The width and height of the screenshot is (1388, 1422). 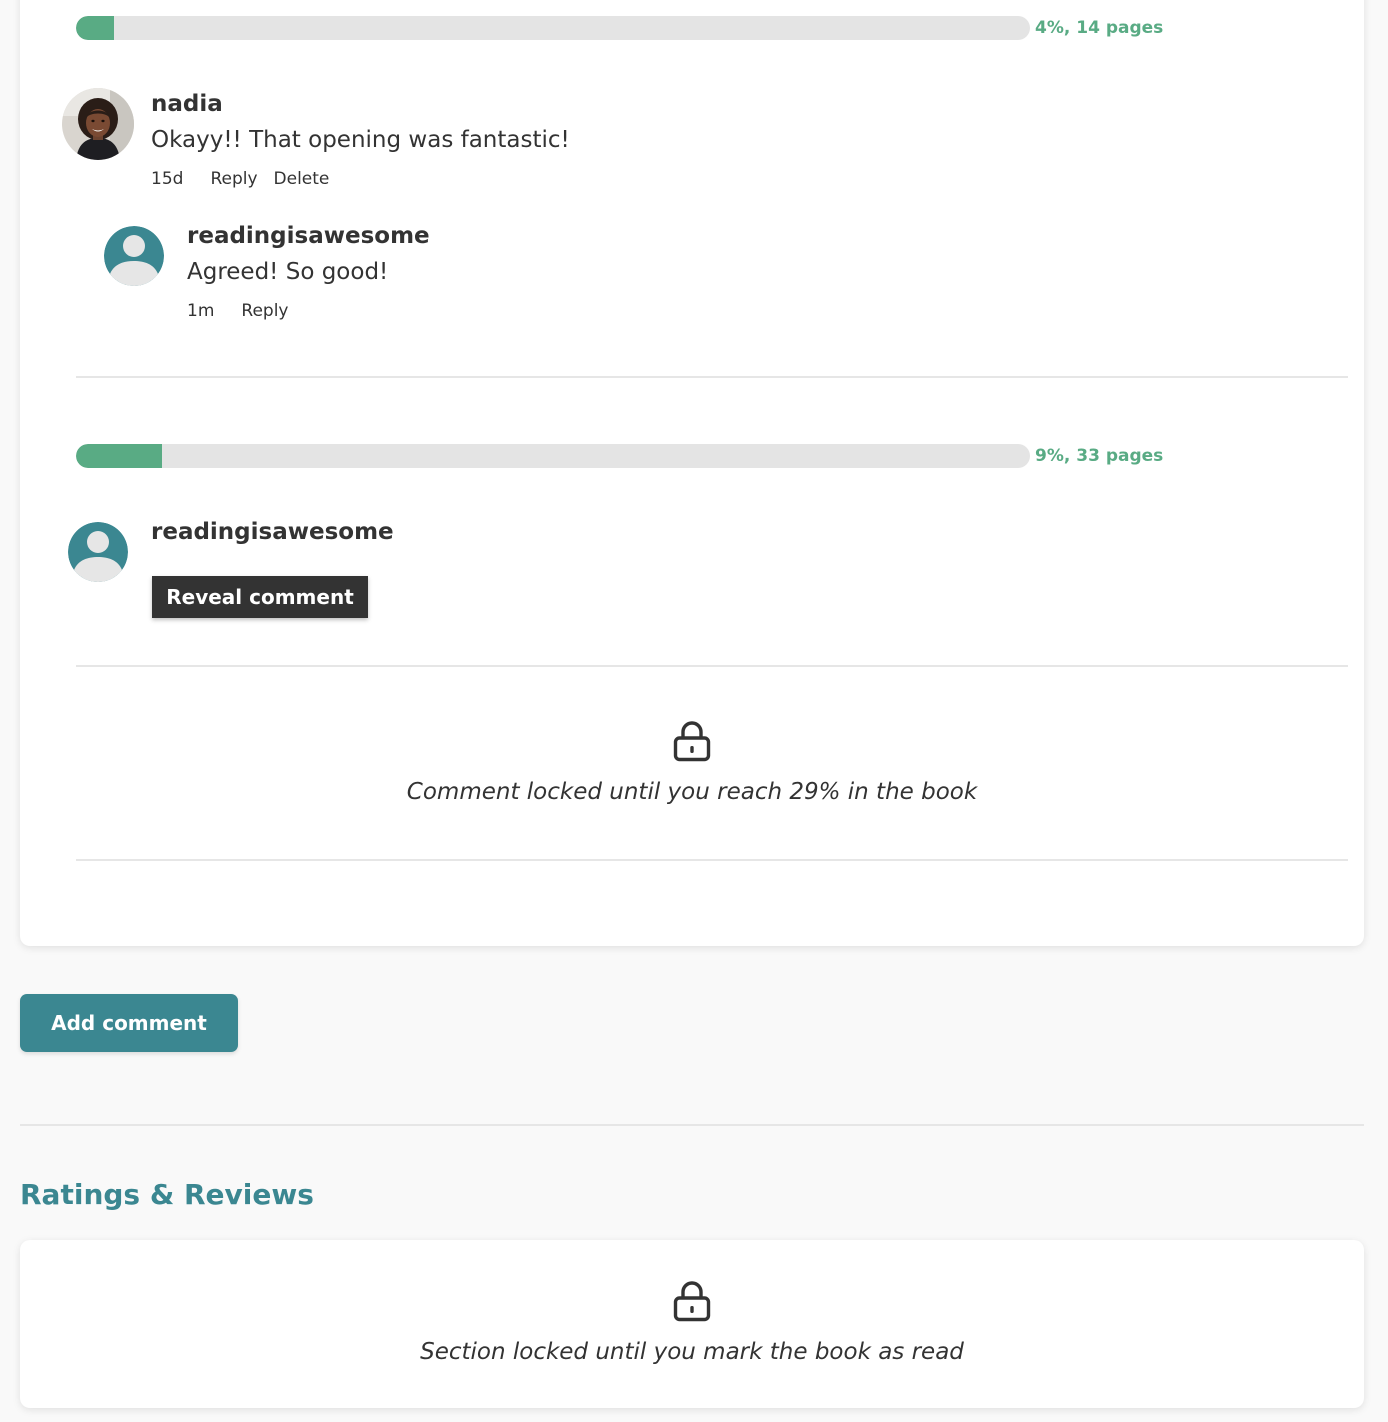 What do you see at coordinates (308, 236) in the screenshot?
I see `reply-username: readingisawesome` at bounding box center [308, 236].